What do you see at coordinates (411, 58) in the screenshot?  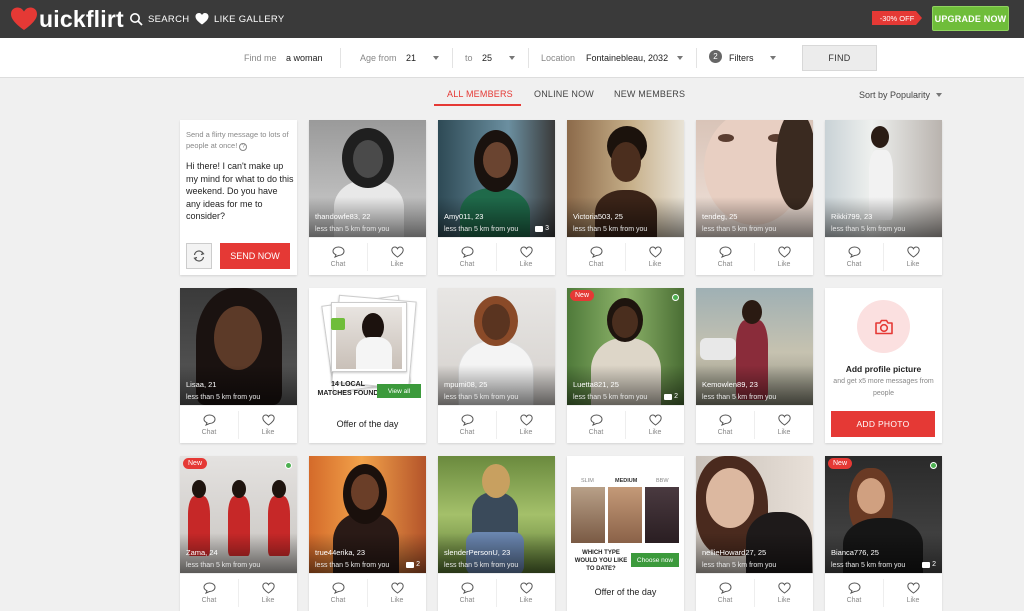 I see `age-from-select: 21` at bounding box center [411, 58].